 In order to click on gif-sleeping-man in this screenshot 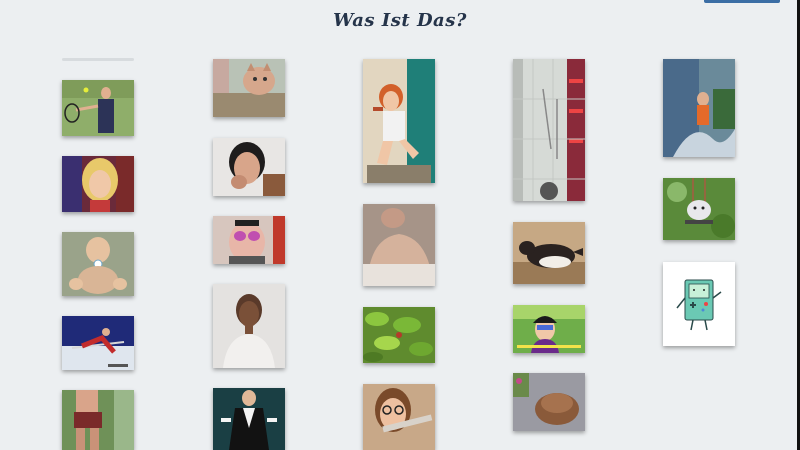, I will do `click(399, 245)`.